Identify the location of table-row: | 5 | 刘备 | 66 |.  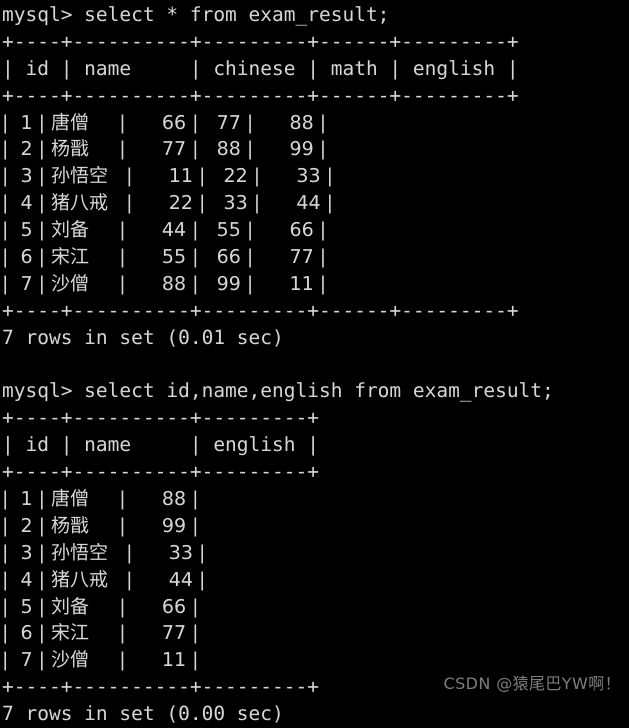
(100, 606).